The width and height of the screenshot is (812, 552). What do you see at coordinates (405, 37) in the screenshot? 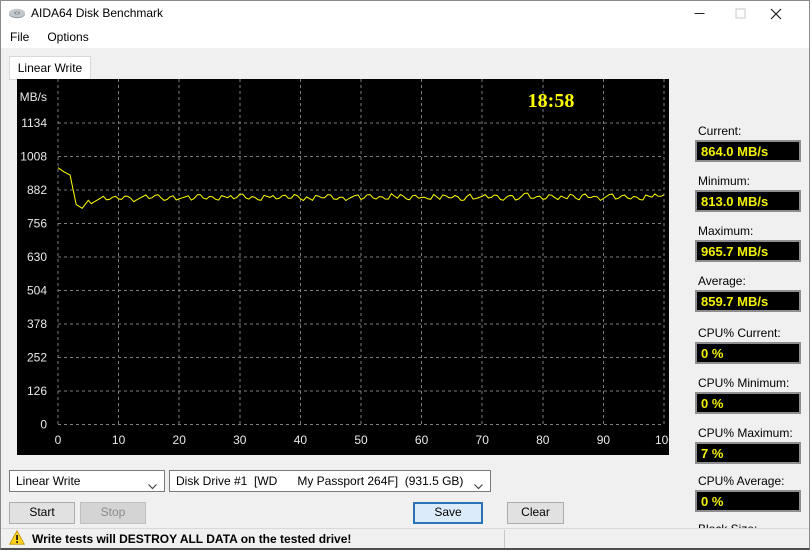
I see `menu-bar: File Options` at bounding box center [405, 37].